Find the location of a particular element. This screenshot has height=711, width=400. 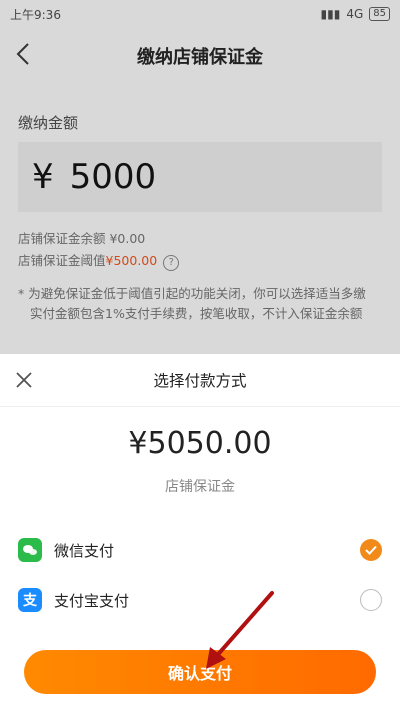

nav-bar: 缴纳店铺保证金 is located at coordinates (200, 56).